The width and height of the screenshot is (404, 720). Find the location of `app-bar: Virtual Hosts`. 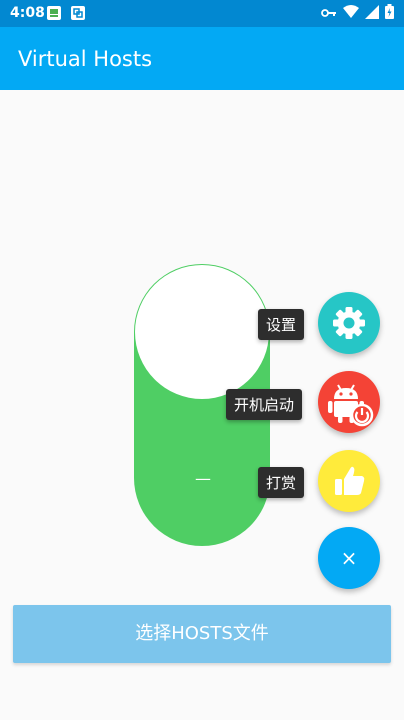

app-bar: Virtual Hosts is located at coordinates (202, 58).